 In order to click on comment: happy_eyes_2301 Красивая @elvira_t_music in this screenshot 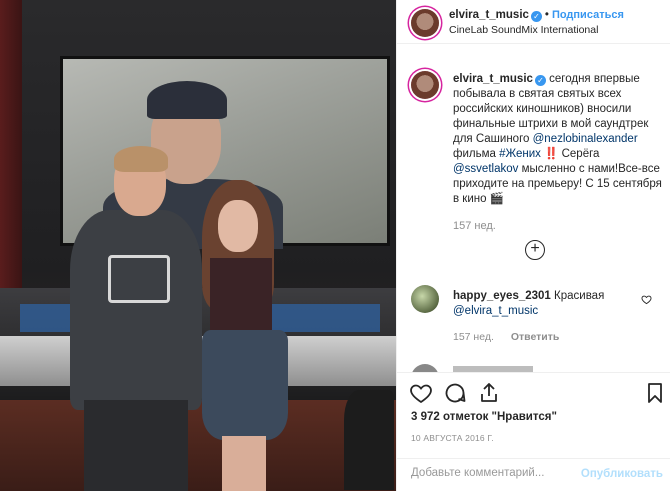, I will do `click(543, 304)`.